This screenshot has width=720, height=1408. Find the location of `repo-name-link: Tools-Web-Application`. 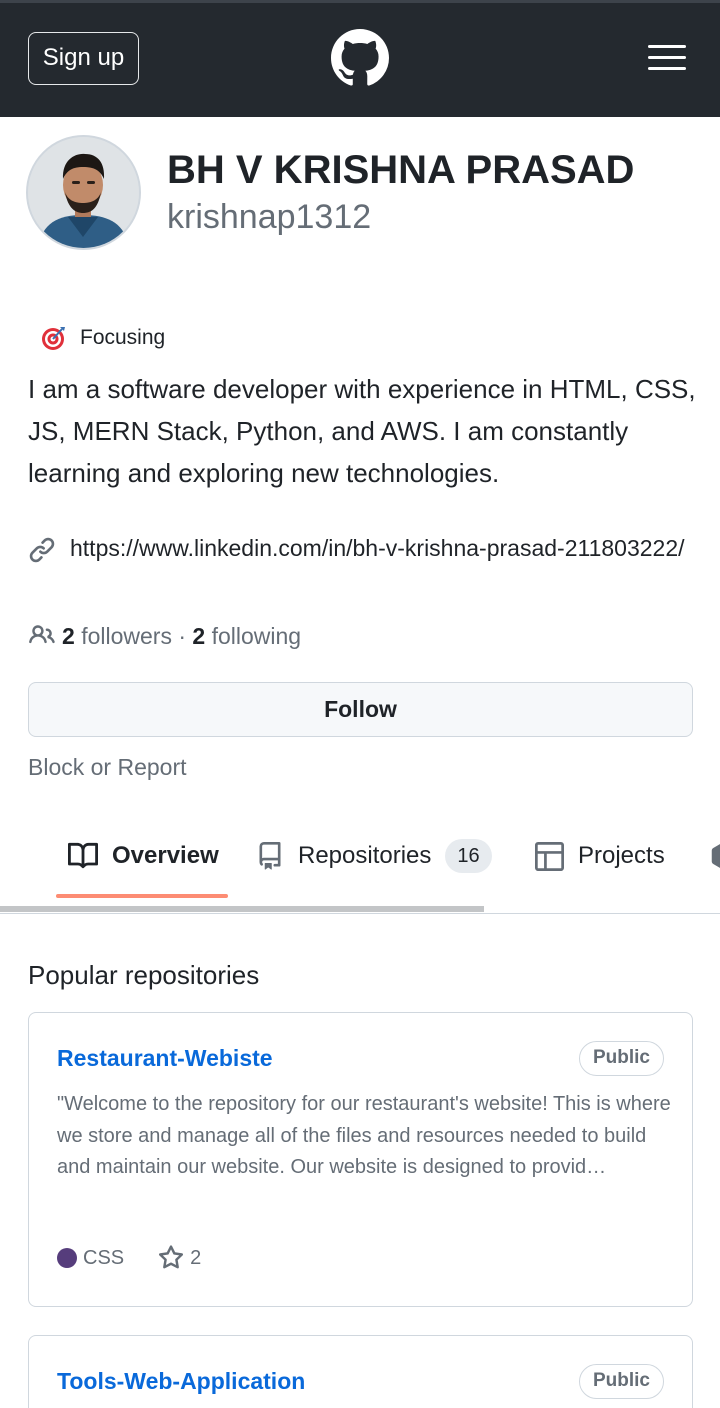

repo-name-link: Tools-Web-Application is located at coordinates (181, 1381).